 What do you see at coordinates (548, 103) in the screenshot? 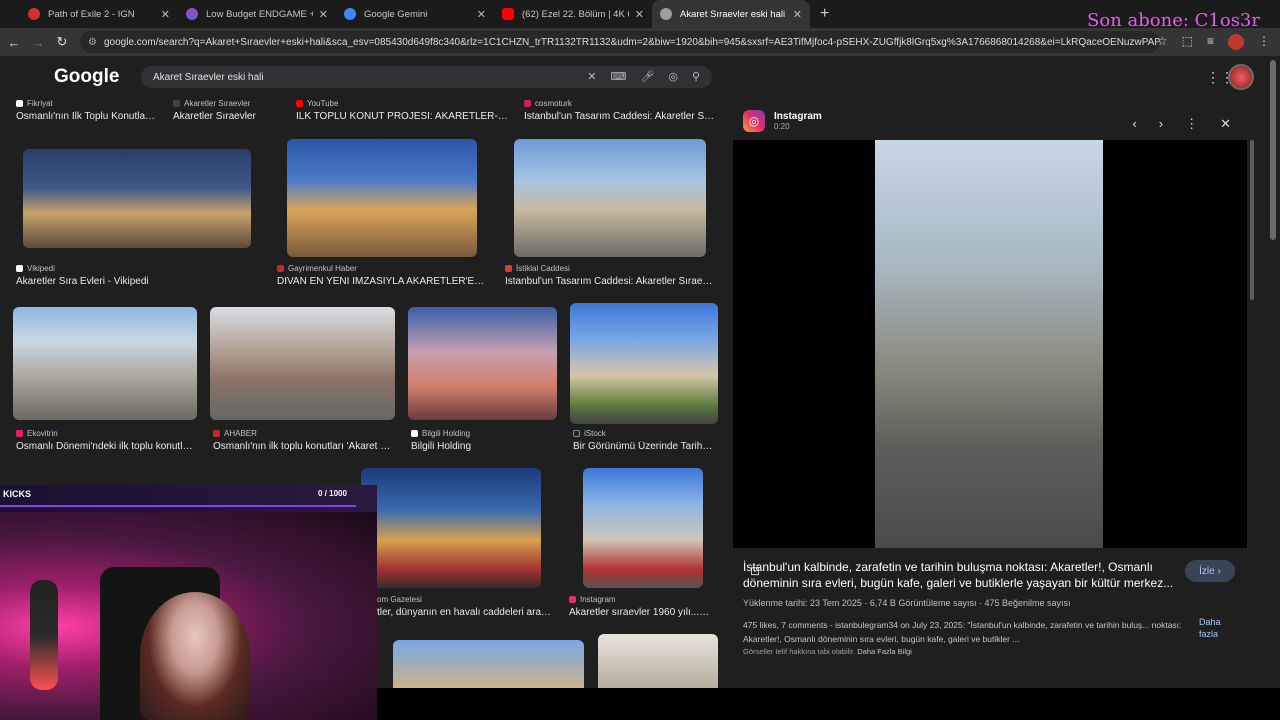
I see `result-source: cosmoturk` at bounding box center [548, 103].